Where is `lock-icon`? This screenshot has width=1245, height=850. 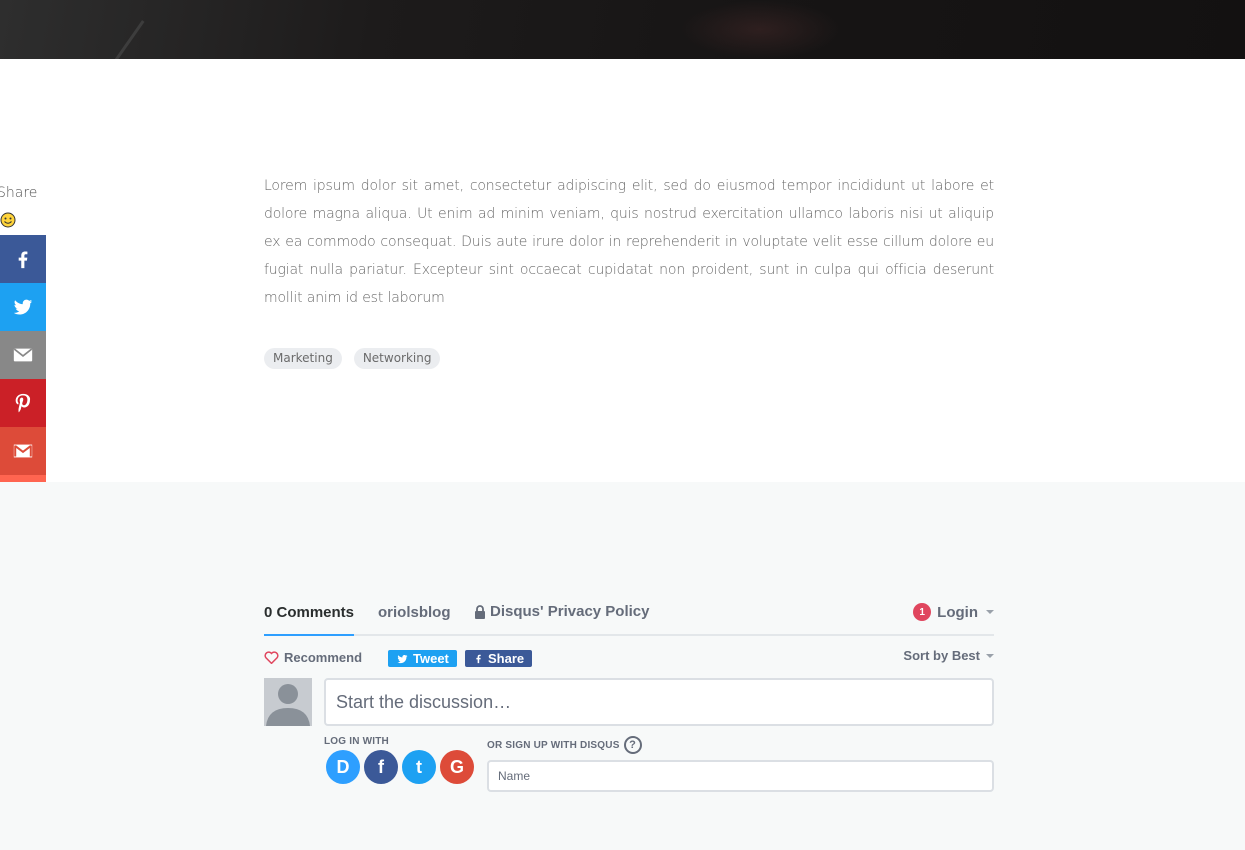
lock-icon is located at coordinates (480, 611).